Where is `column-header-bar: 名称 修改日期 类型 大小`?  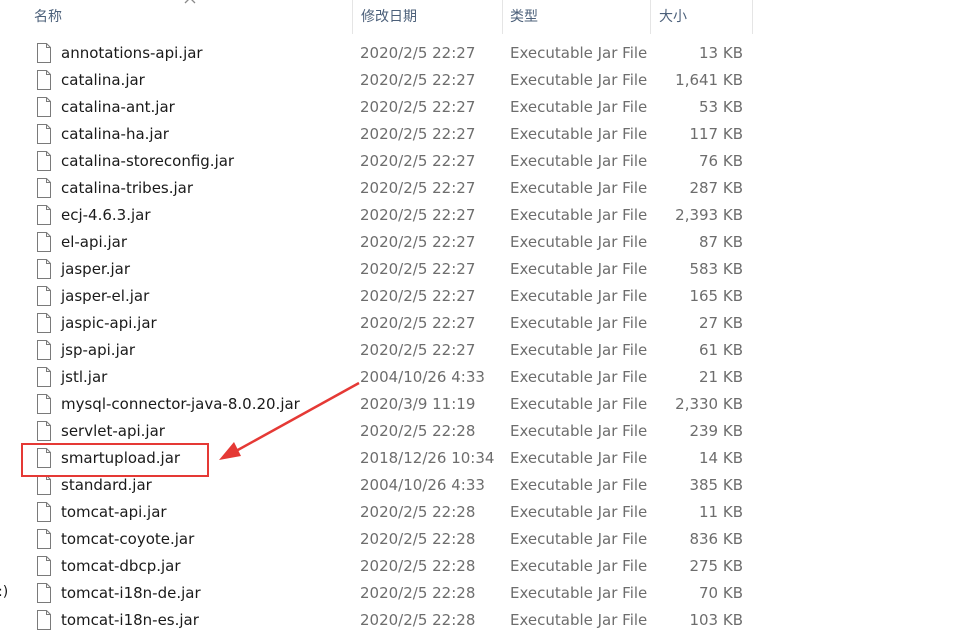 column-header-bar: 名称 修改日期 类型 大小 is located at coordinates (376, 17).